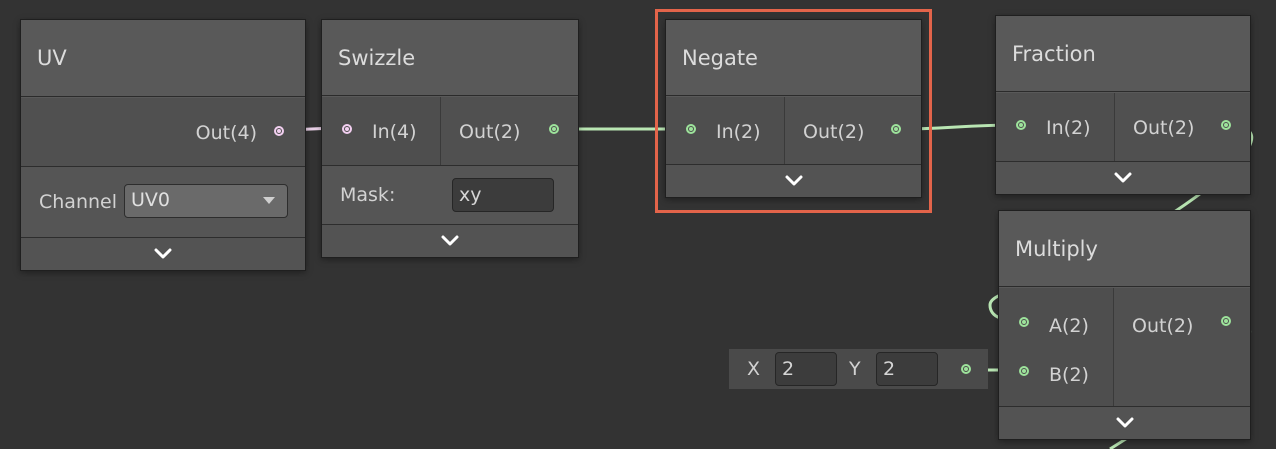  What do you see at coordinates (503, 195) in the screenshot?
I see `mask-input: xy` at bounding box center [503, 195].